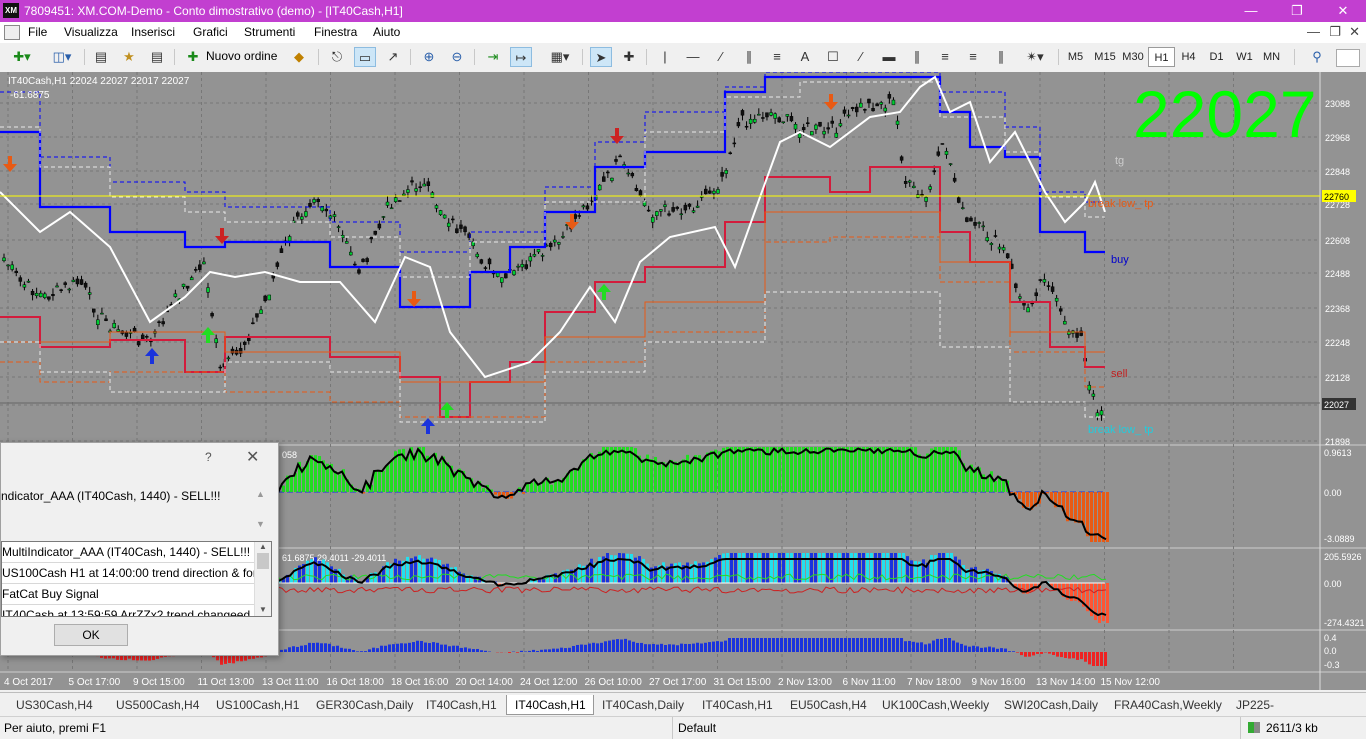 The image size is (1366, 739). What do you see at coordinates (91, 32) in the screenshot?
I see `menu-visualizza: Visualizza` at bounding box center [91, 32].